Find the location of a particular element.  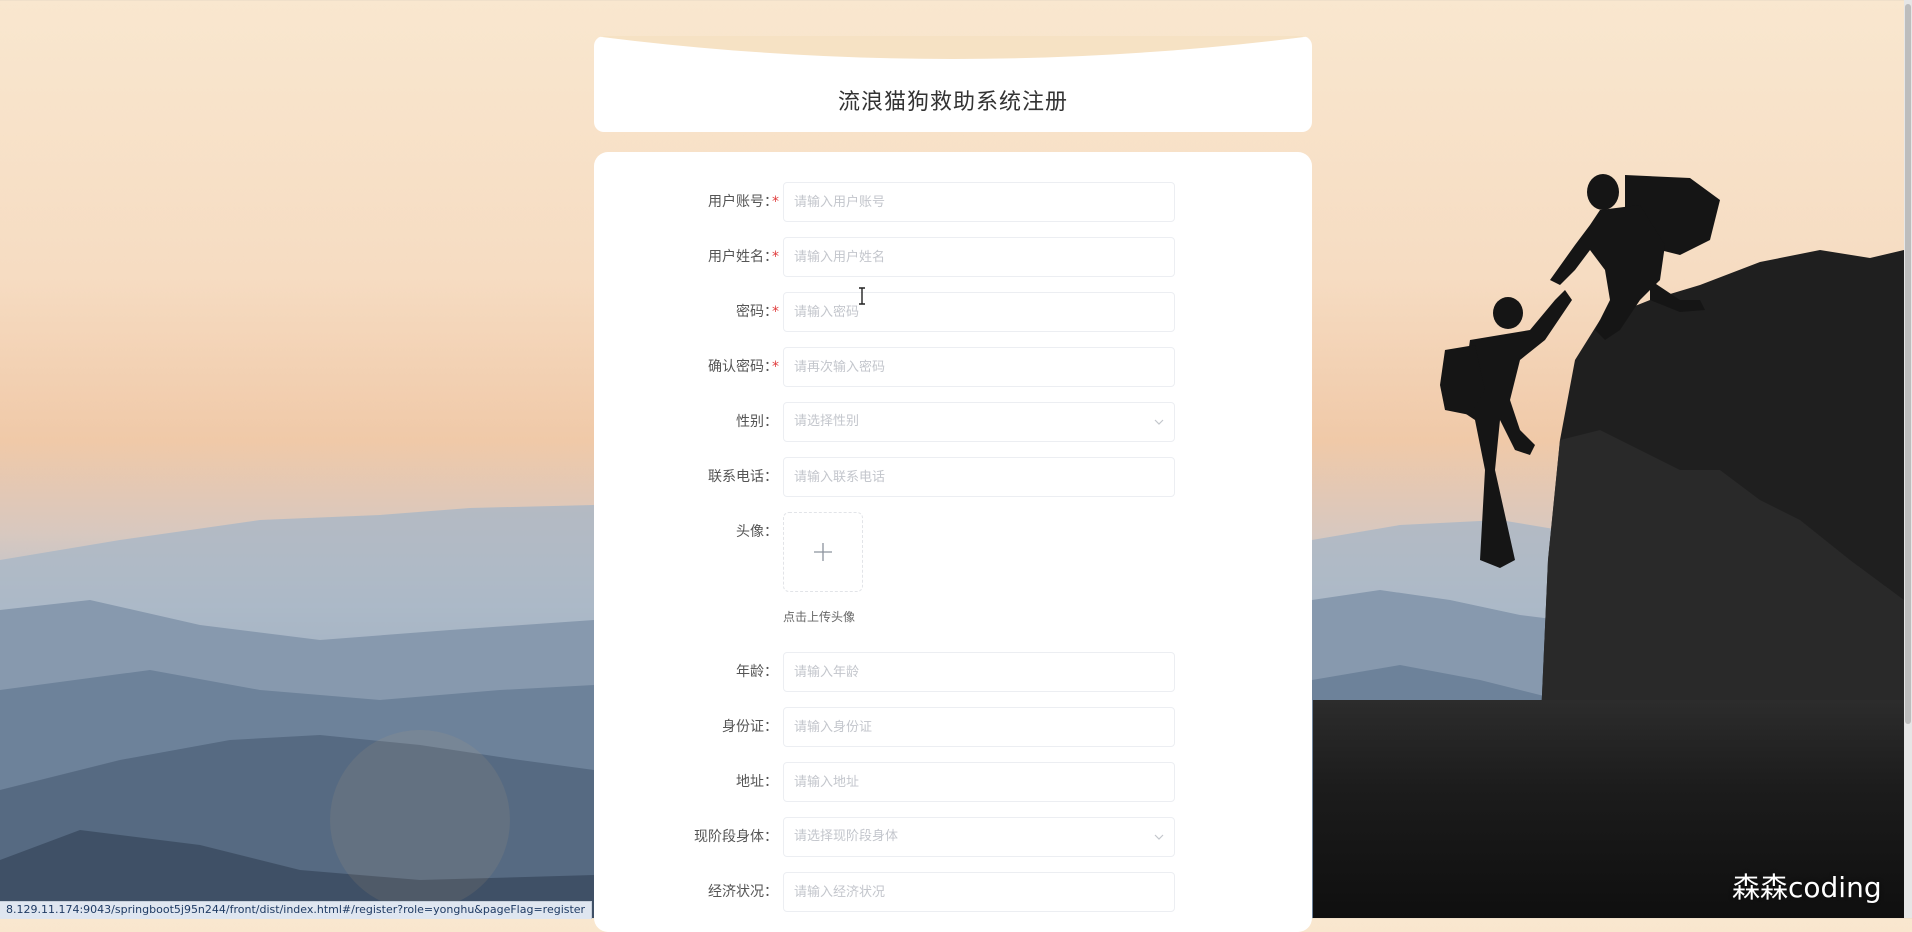

health-status-select-placeholder: 请选择现阶段身体 is located at coordinates (846, 836).